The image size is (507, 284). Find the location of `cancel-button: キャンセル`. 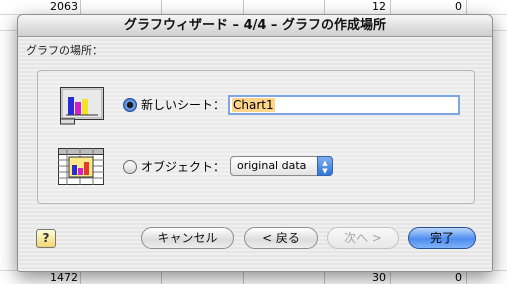

cancel-button: キャンセル is located at coordinates (187, 238).